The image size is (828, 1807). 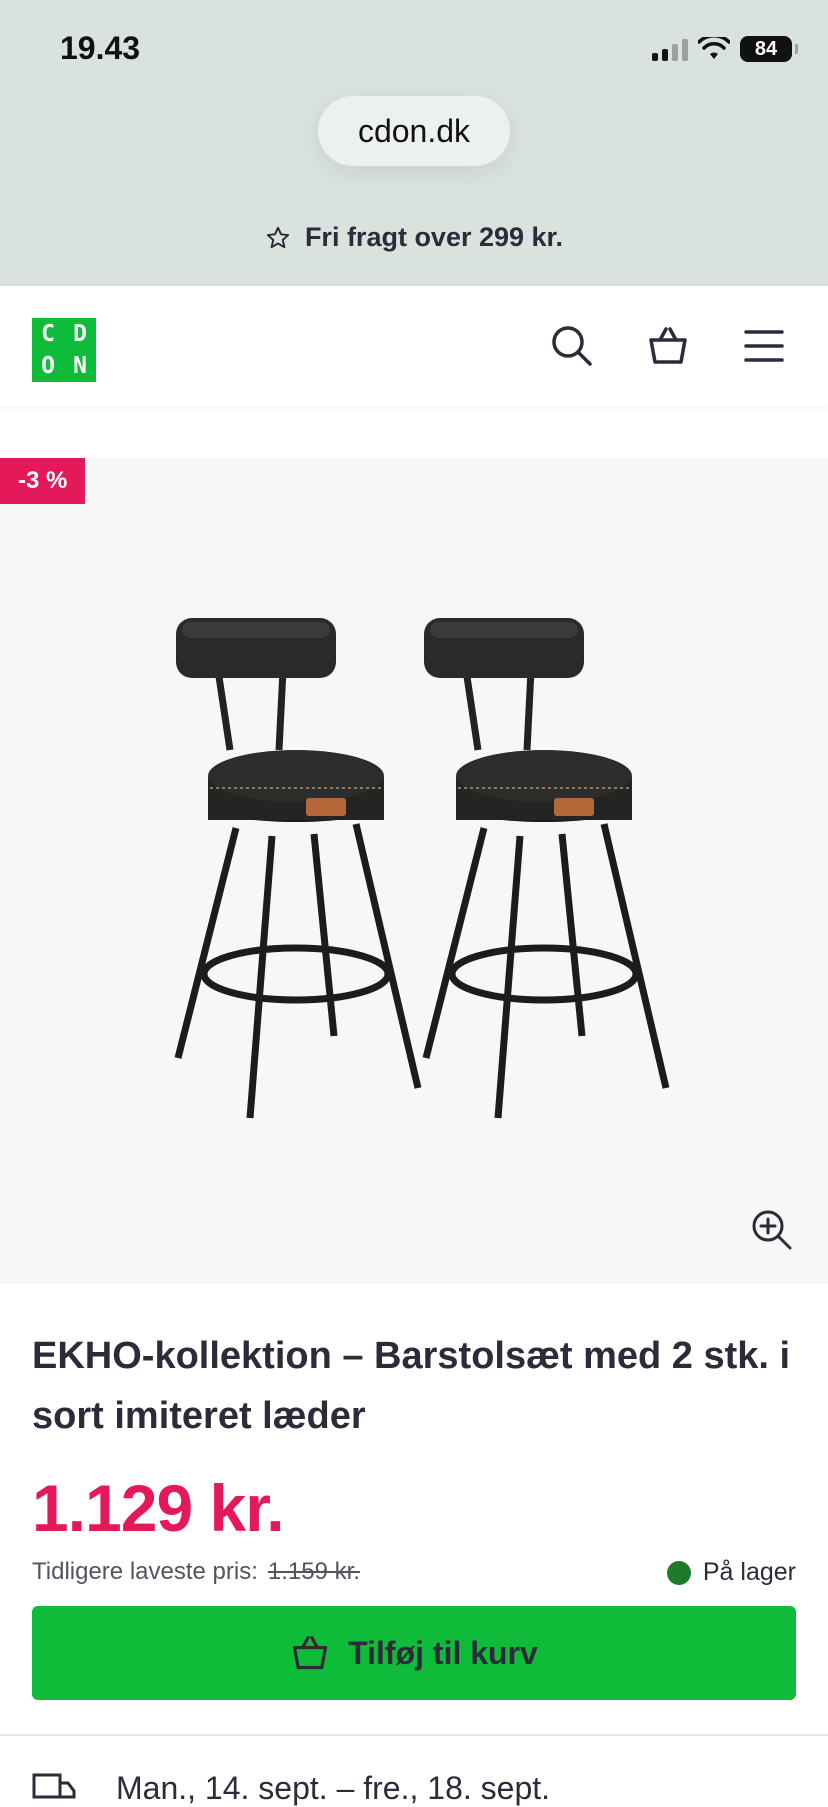 What do you see at coordinates (298, 868) in the screenshot?
I see `stool-left` at bounding box center [298, 868].